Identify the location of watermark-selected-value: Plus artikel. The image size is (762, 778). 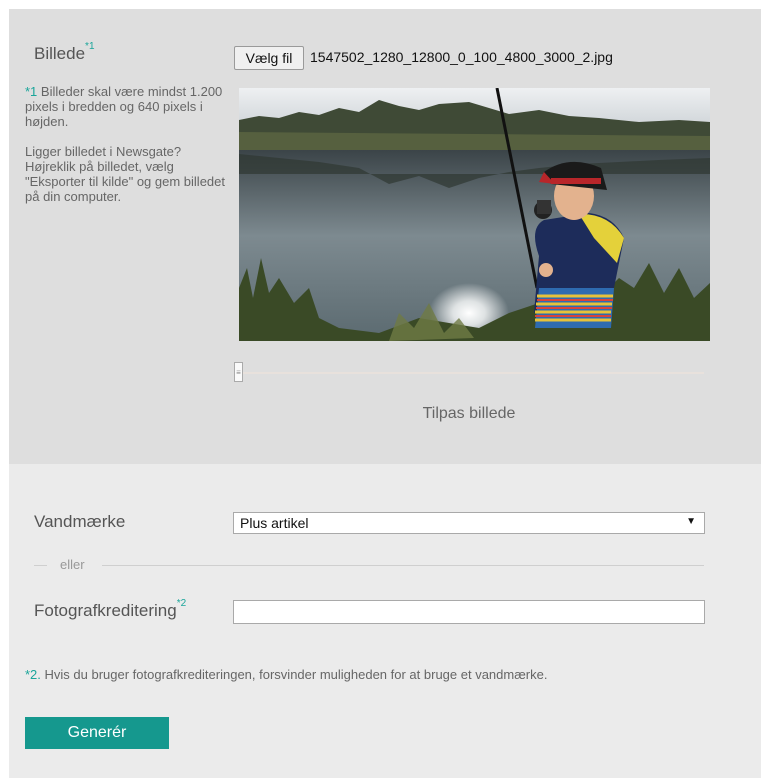
(274, 523).